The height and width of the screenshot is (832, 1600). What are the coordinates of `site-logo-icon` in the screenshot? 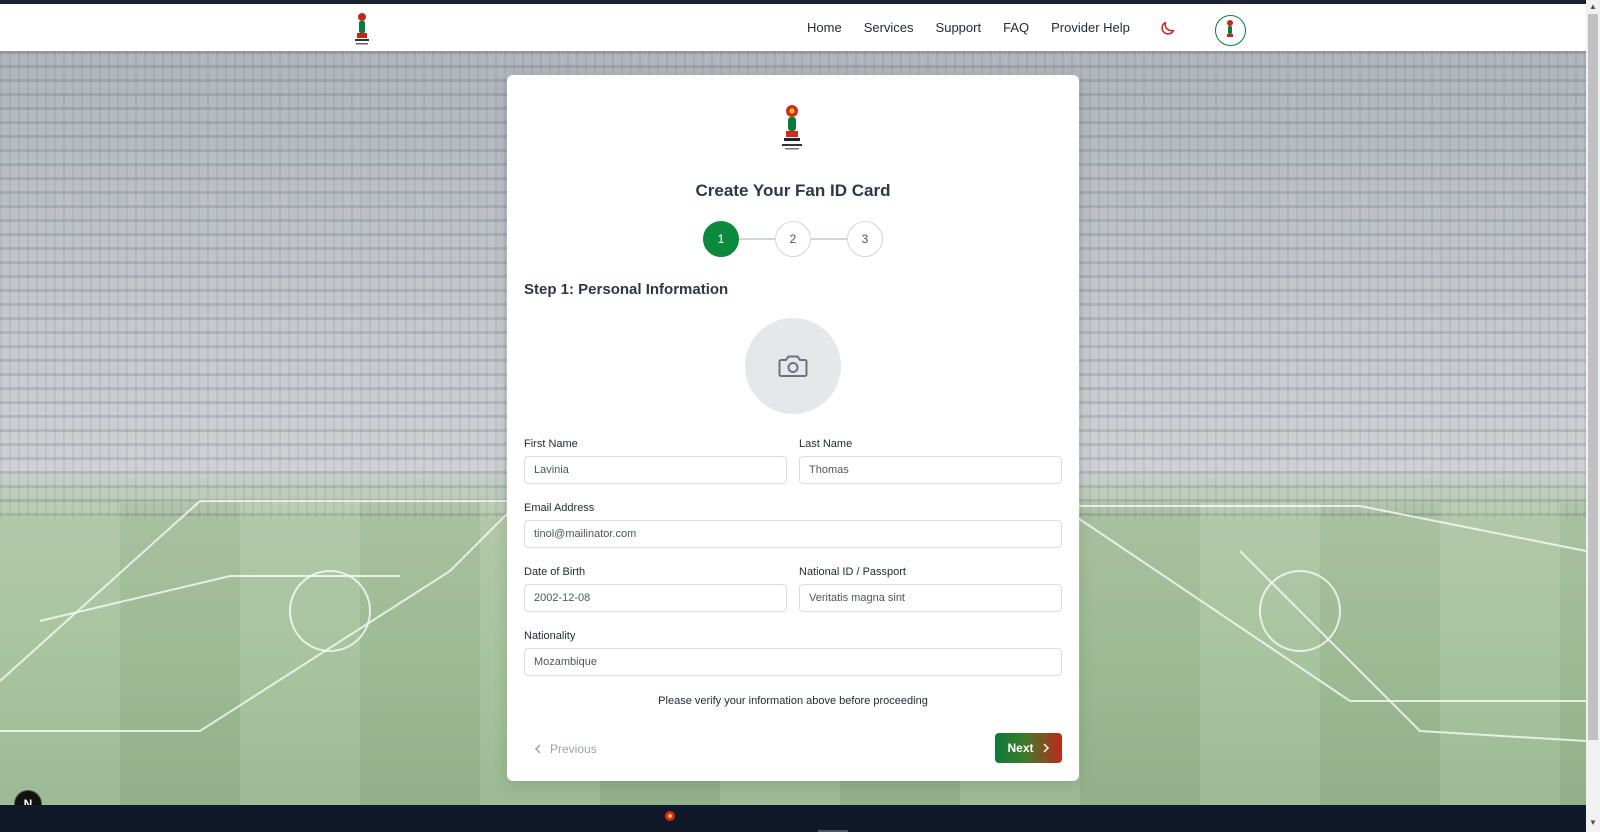 It's located at (362, 29).